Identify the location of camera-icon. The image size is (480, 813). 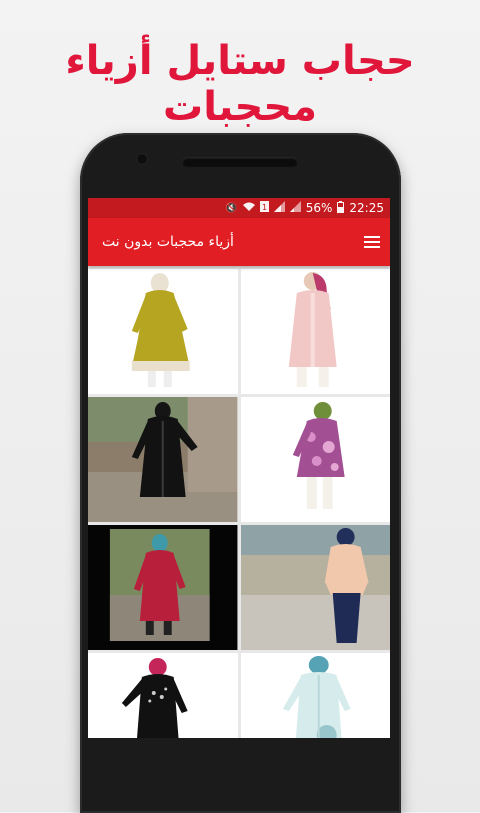
(142, 159).